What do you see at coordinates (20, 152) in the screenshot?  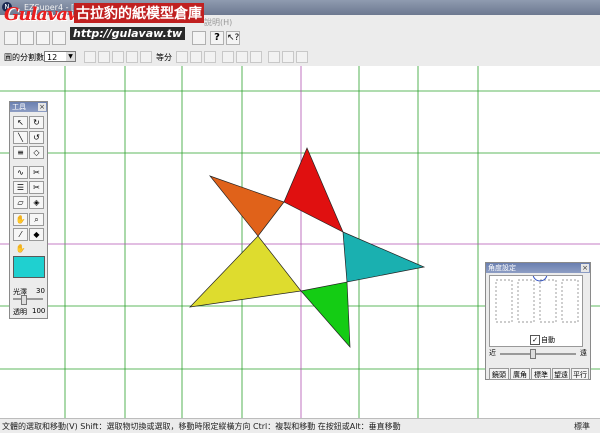 I see `multi-line-icon: ≡` at bounding box center [20, 152].